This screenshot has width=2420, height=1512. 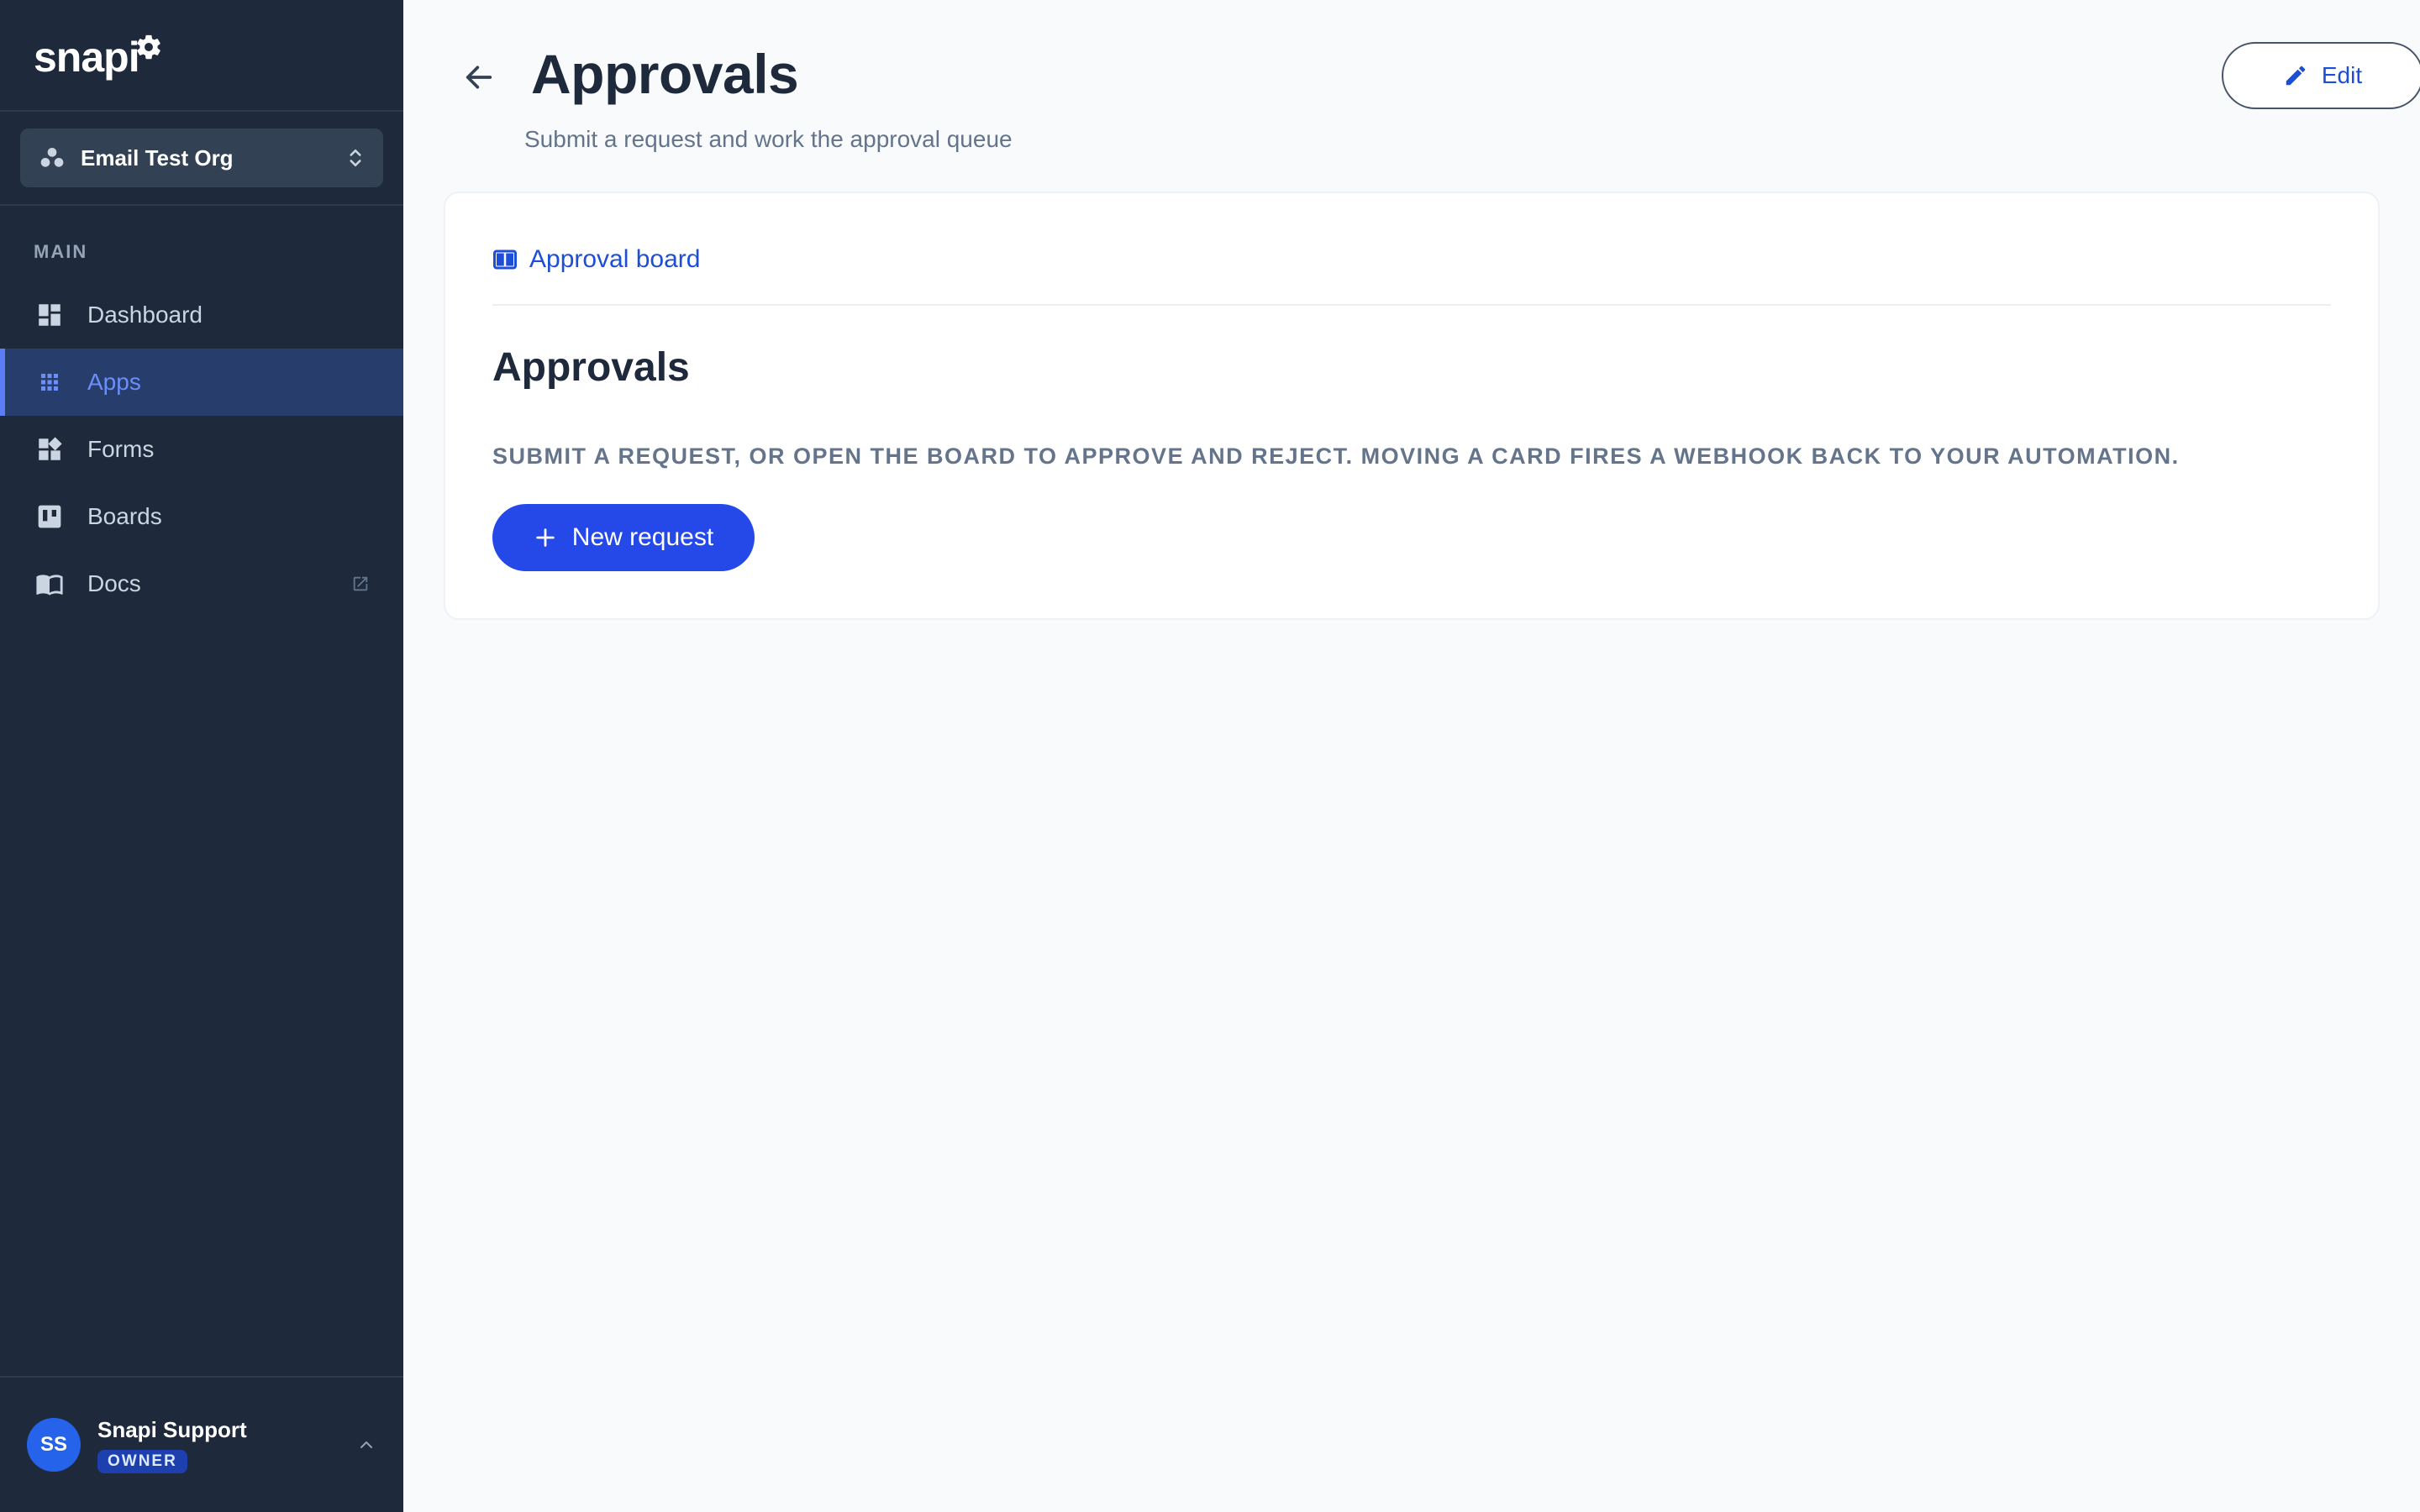 What do you see at coordinates (226, 1445) in the screenshot?
I see `user-info: Snapi Support OWNER` at bounding box center [226, 1445].